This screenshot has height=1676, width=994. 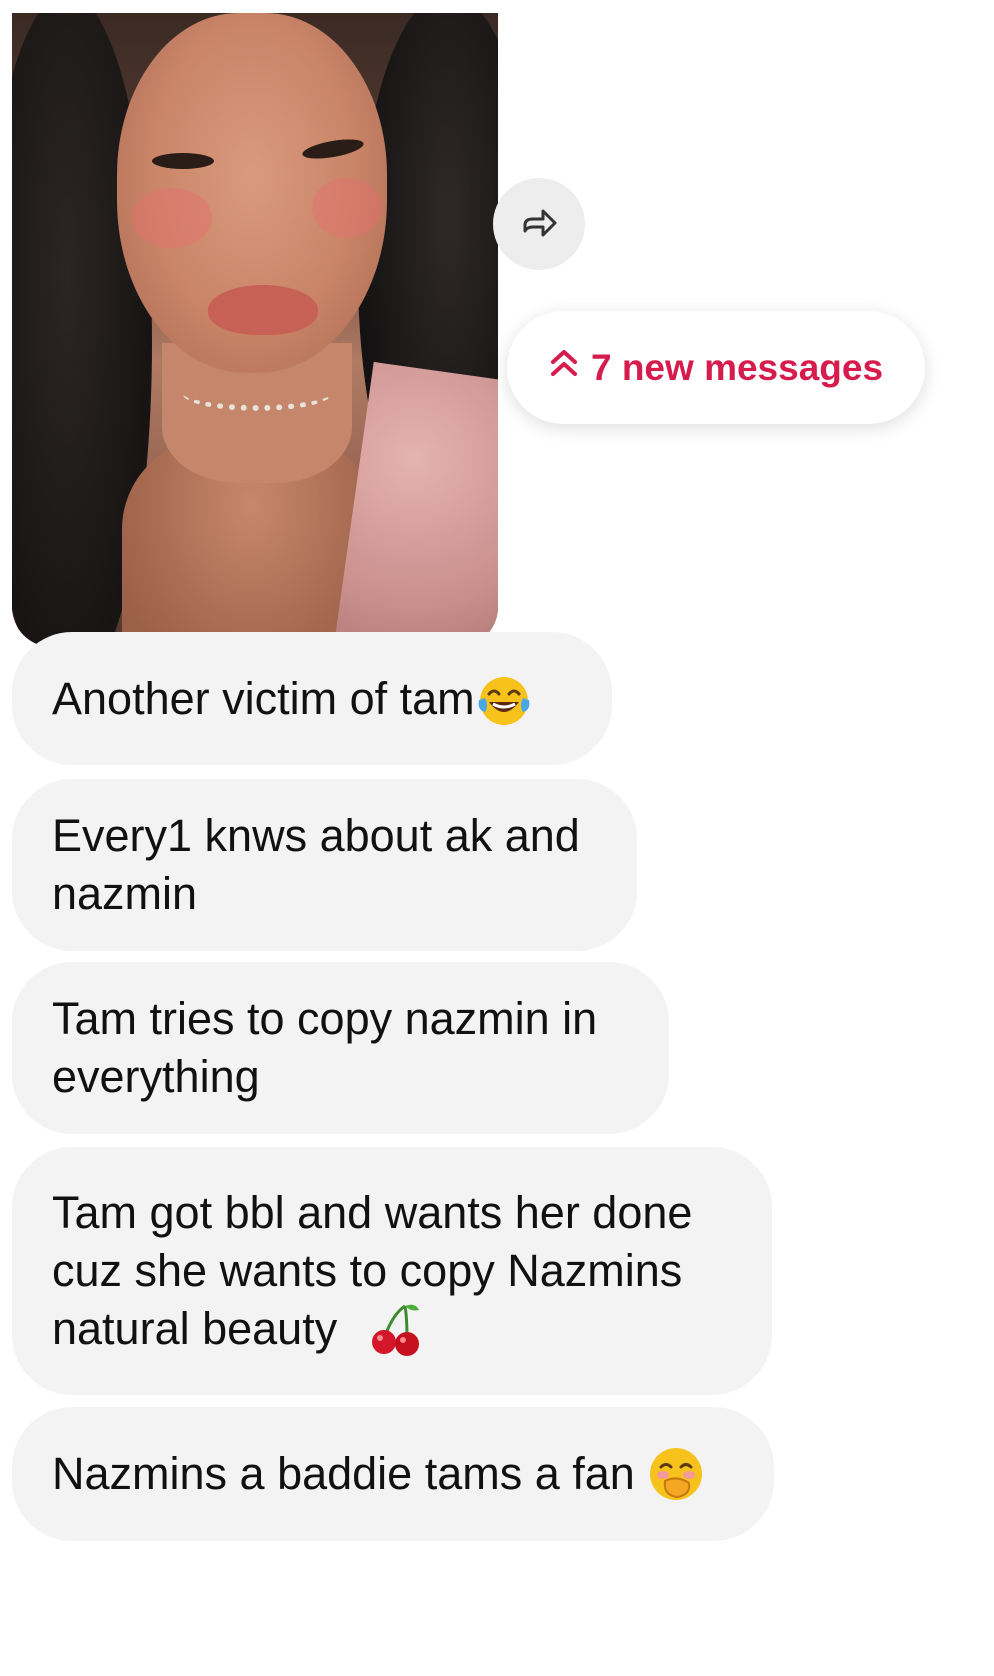 What do you see at coordinates (350, 1473) in the screenshot?
I see `message-text: Nazmins a baddie tams a fan` at bounding box center [350, 1473].